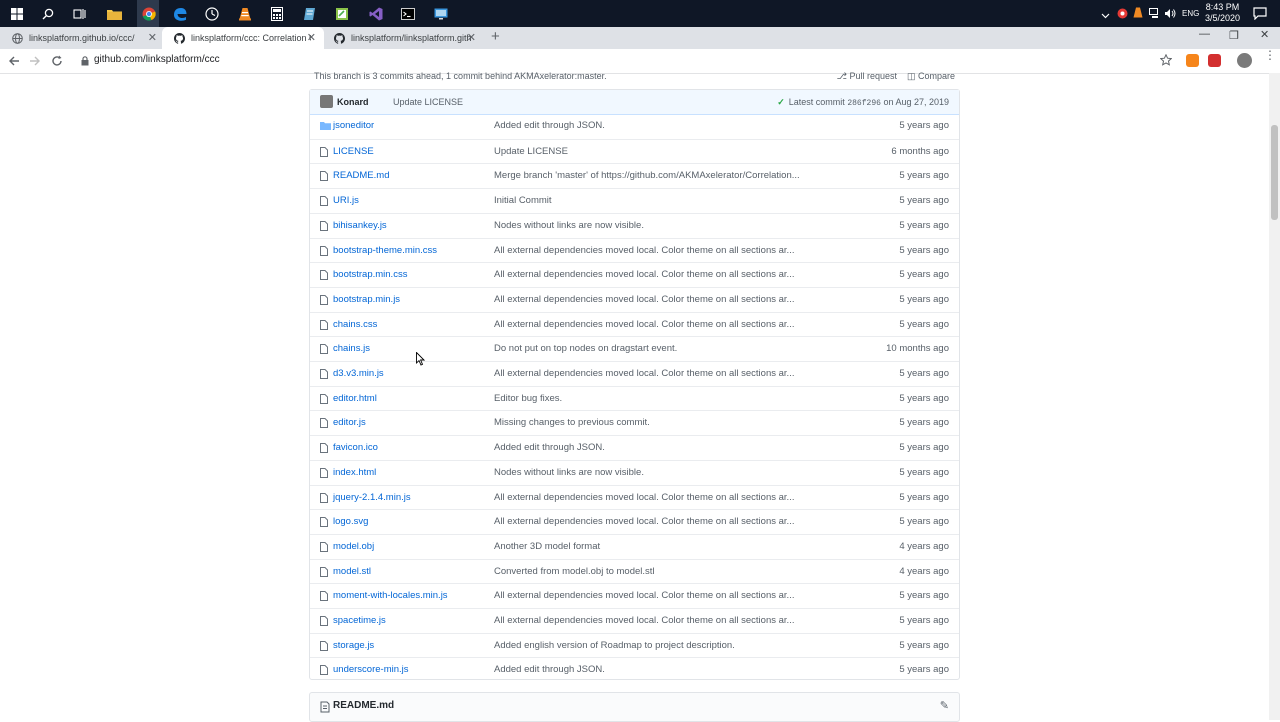 This screenshot has height=722, width=1280. Describe the element at coordinates (403, 38) in the screenshot. I see `tab-linksplatform-github: linksplatform/linksplatform.githu ✕` at that location.